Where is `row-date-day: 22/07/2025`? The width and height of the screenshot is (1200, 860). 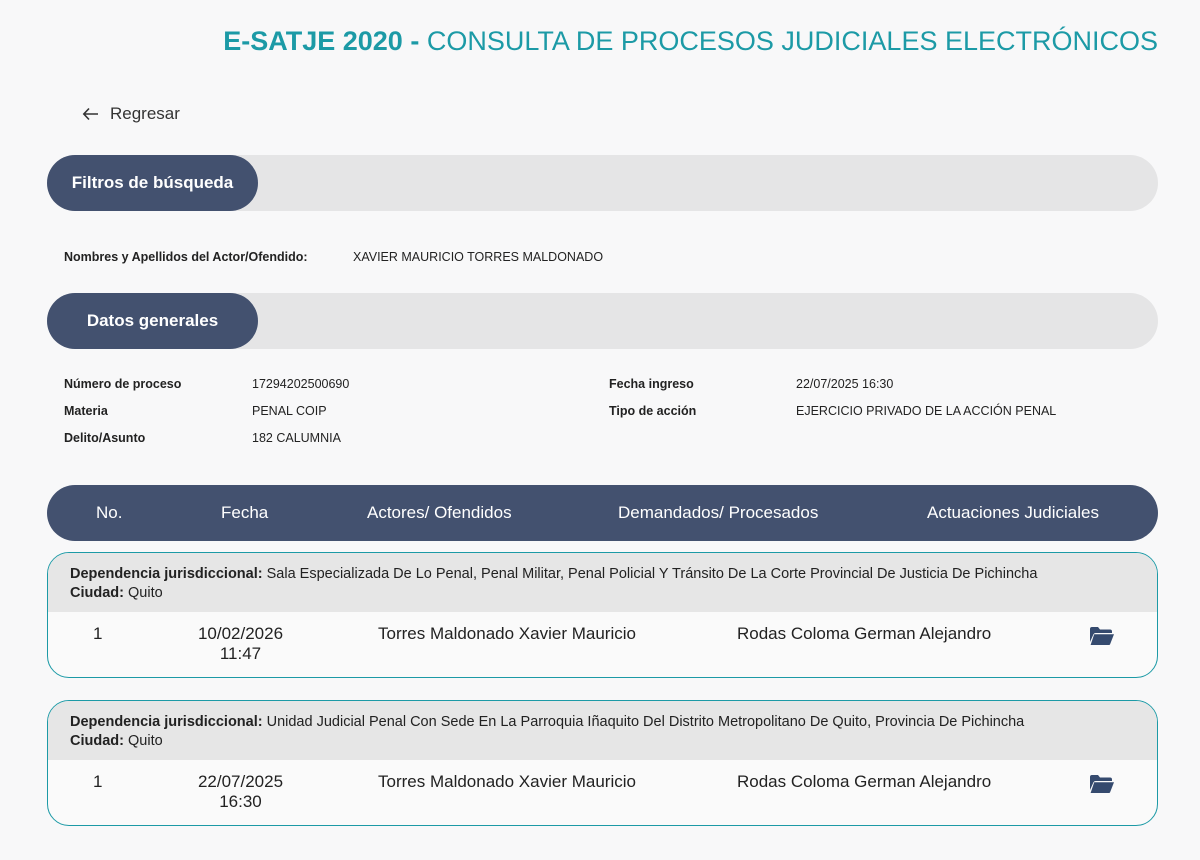 row-date-day: 22/07/2025 is located at coordinates (240, 781).